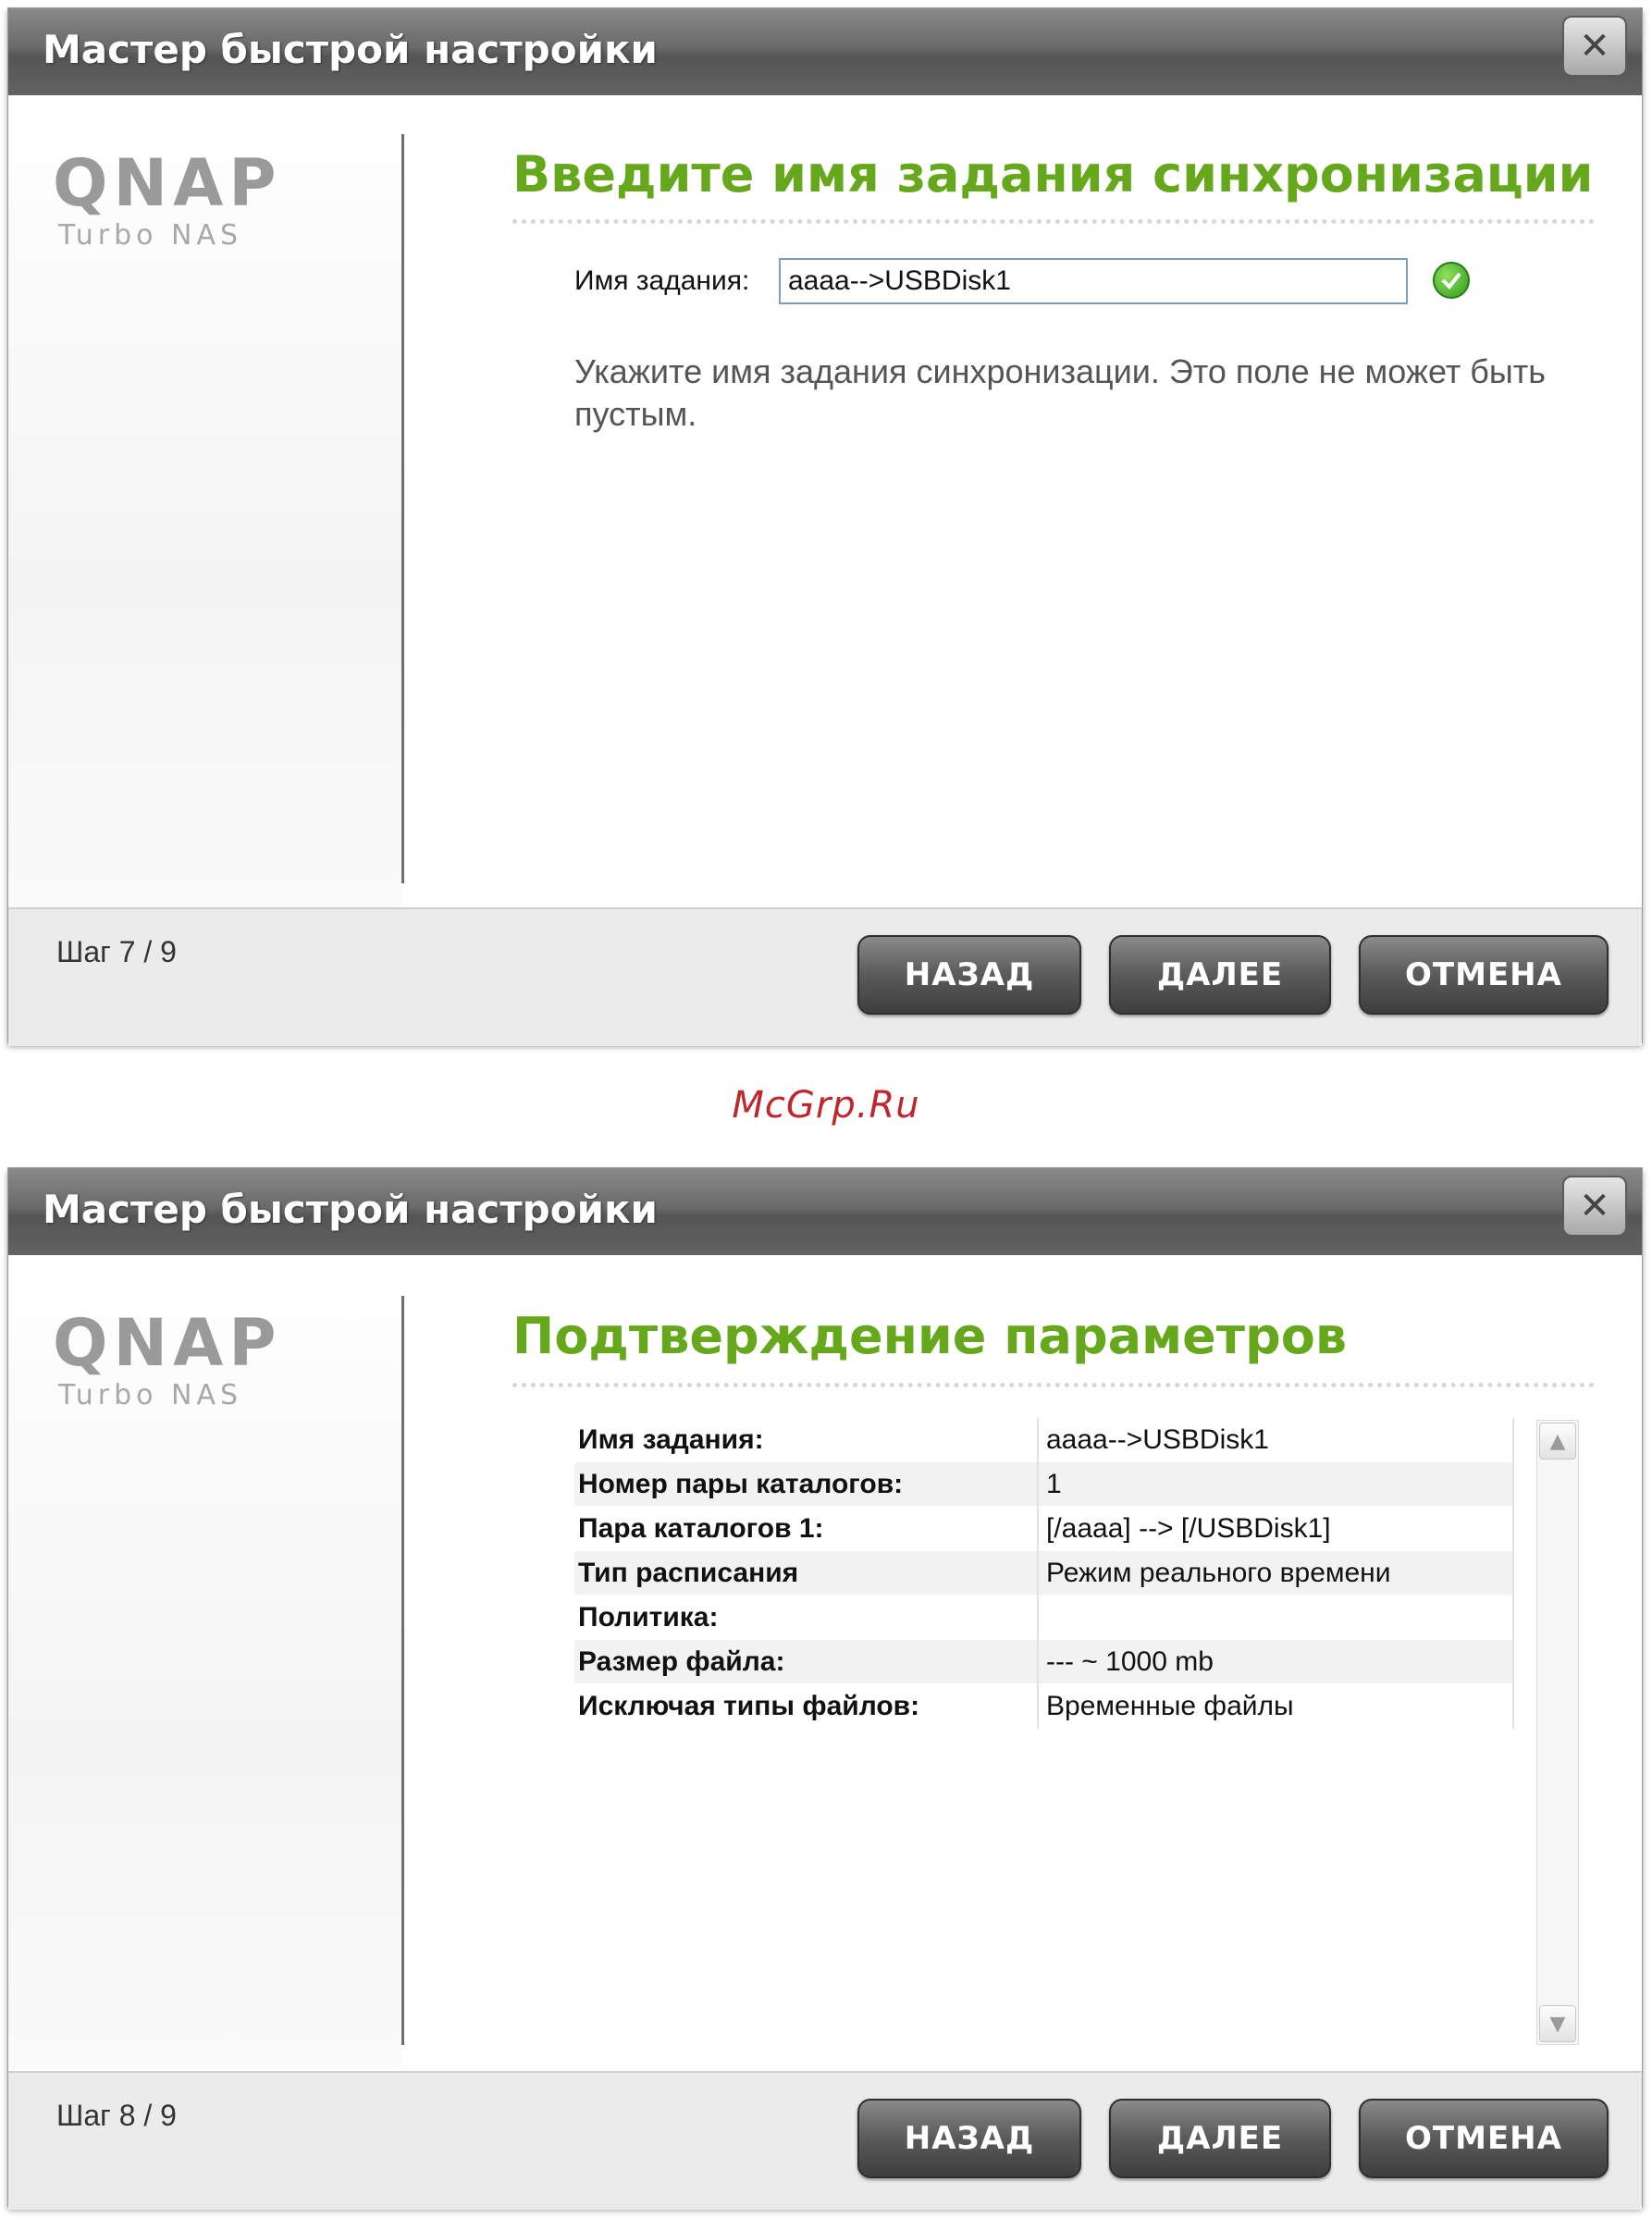 The height and width of the screenshot is (2218, 1652). I want to click on scroll-down-button: ▼, so click(1557, 2024).